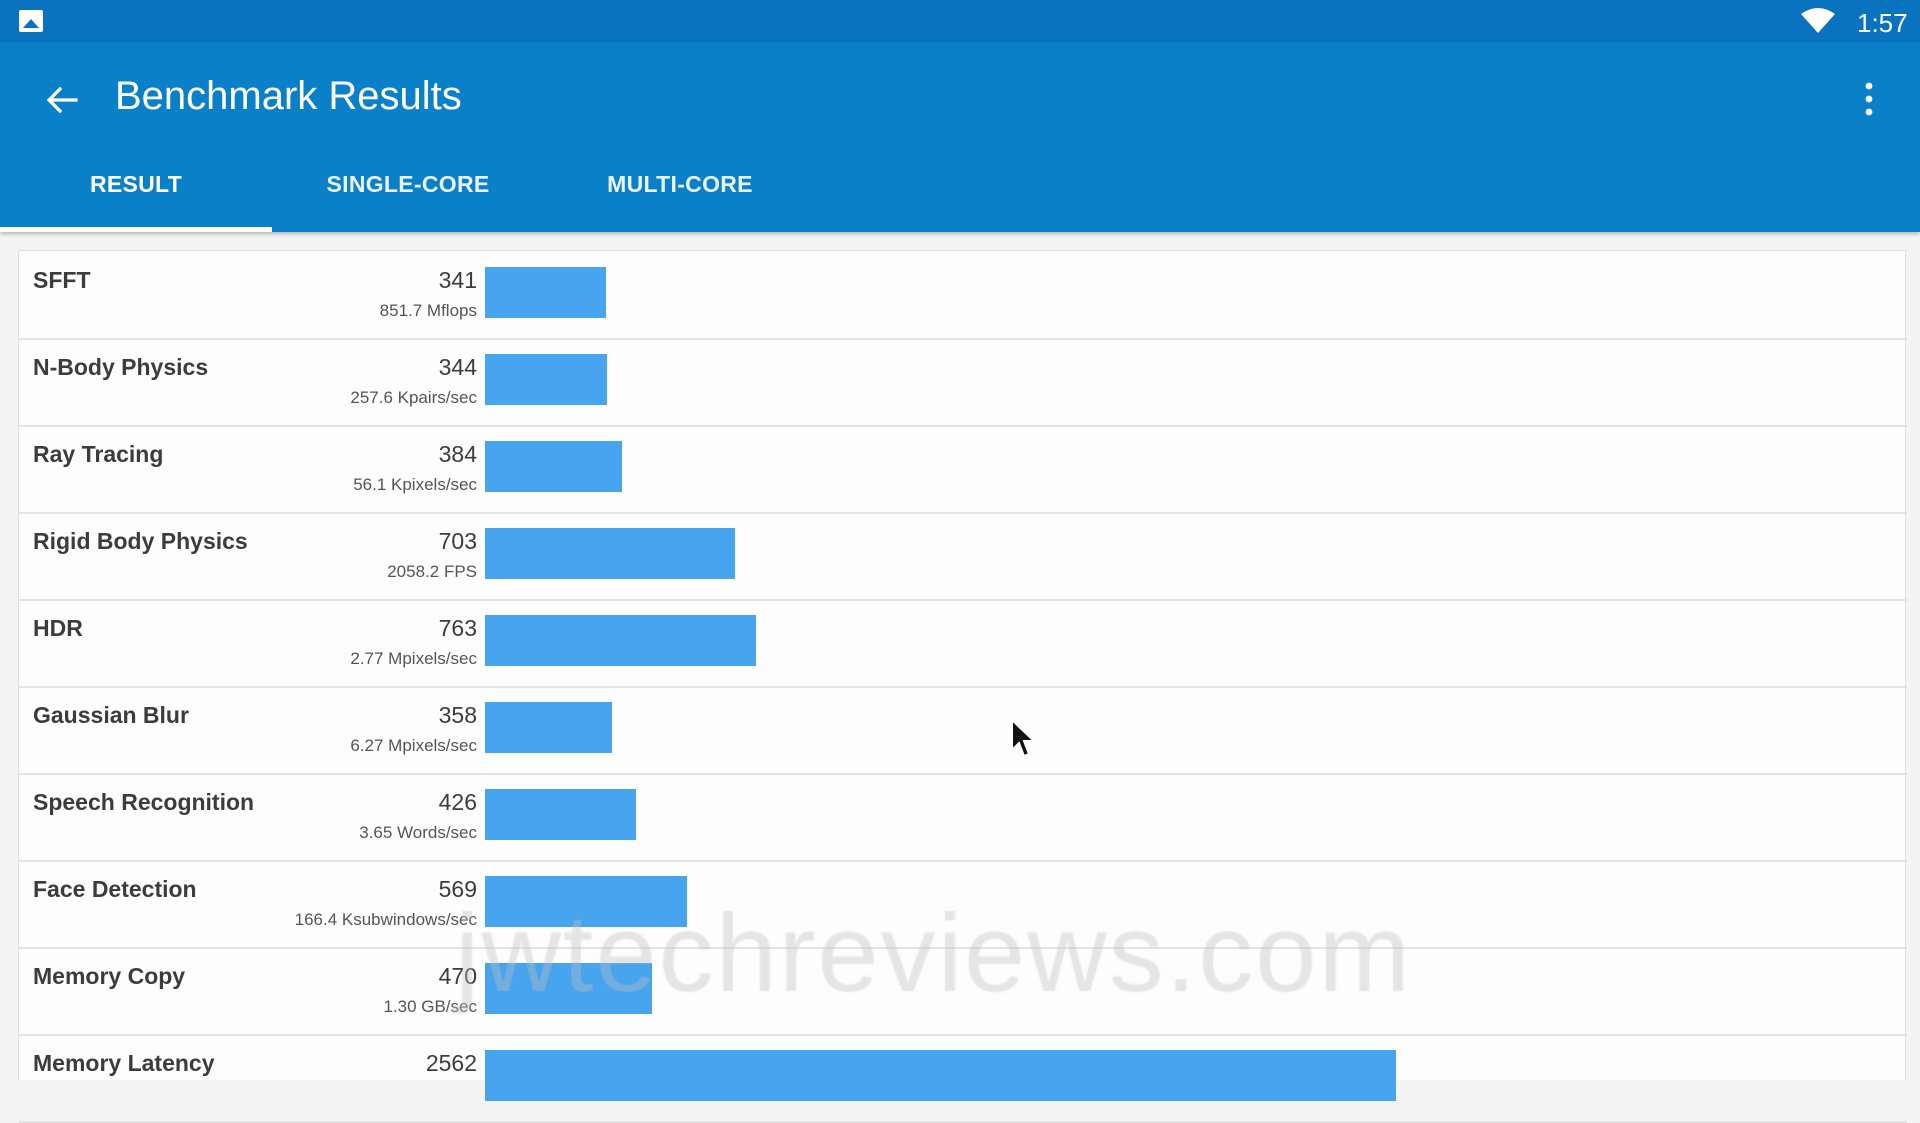 The image size is (1920, 1123). Describe the element at coordinates (121, 367) in the screenshot. I see `benchmark-name: N-Body Physics` at that location.